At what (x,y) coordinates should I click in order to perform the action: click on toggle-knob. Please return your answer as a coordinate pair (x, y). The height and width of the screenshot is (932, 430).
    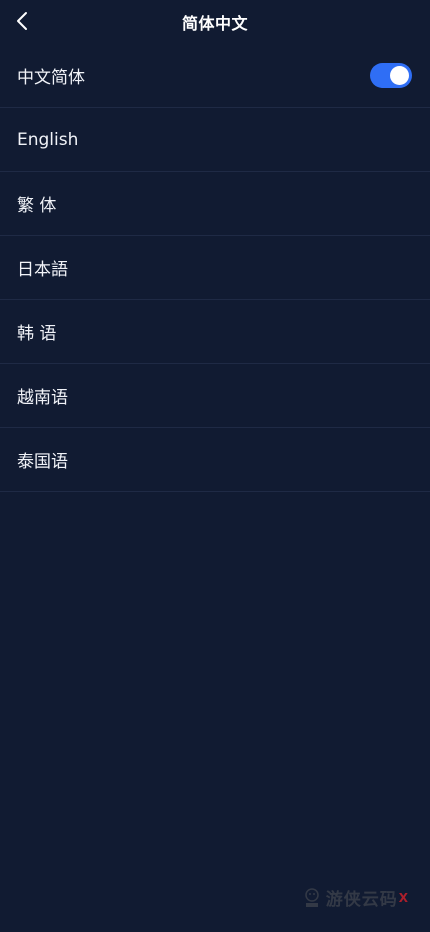
    Looking at the image, I should click on (399, 75).